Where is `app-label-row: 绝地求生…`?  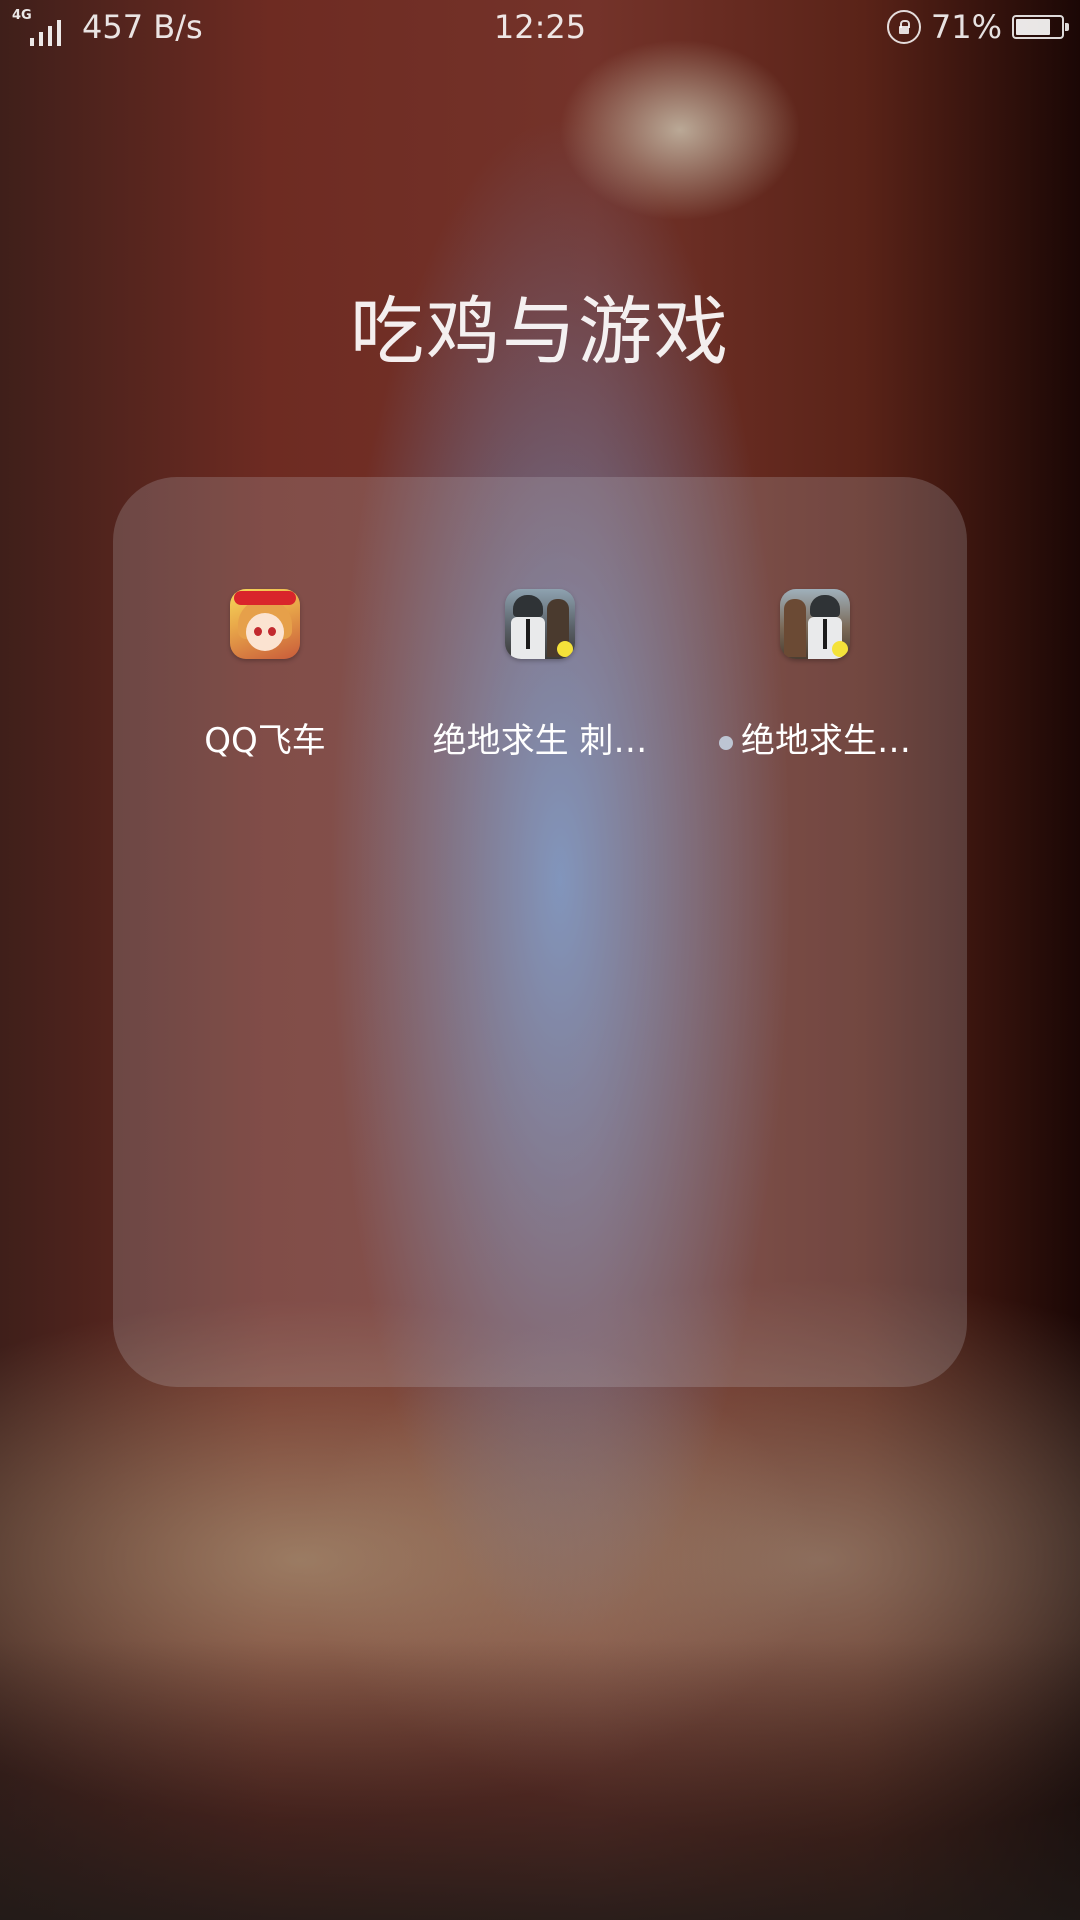
app-label-row: 绝地求生… is located at coordinates (815, 737).